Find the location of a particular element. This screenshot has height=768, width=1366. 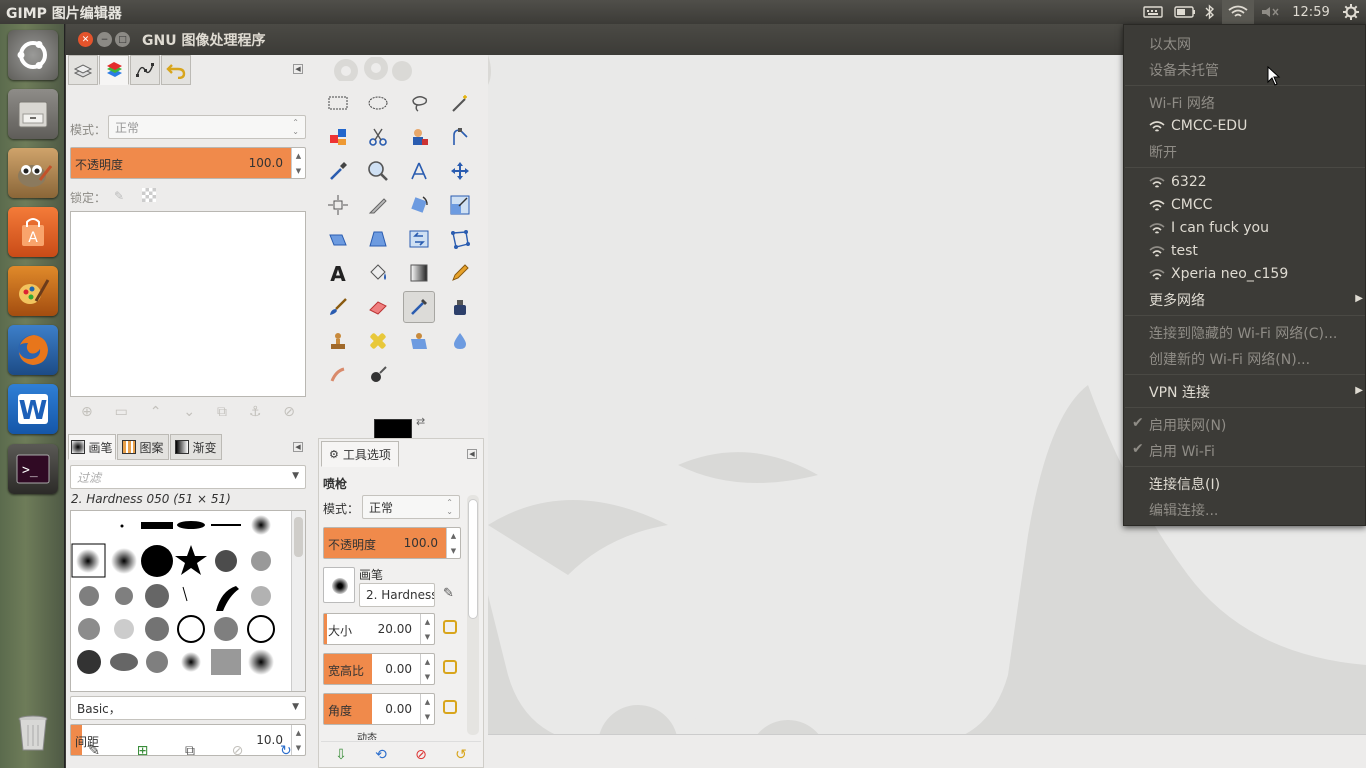

angle-spinner: ▲ ▼ is located at coordinates (427, 709).